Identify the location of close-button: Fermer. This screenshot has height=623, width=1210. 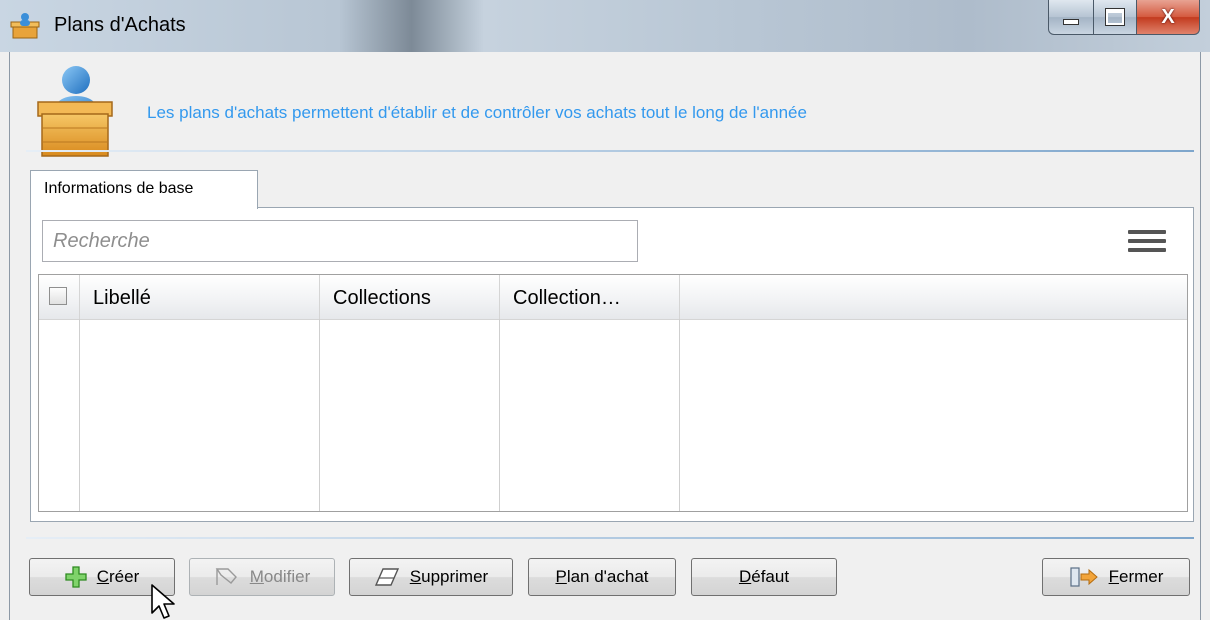
(1116, 577).